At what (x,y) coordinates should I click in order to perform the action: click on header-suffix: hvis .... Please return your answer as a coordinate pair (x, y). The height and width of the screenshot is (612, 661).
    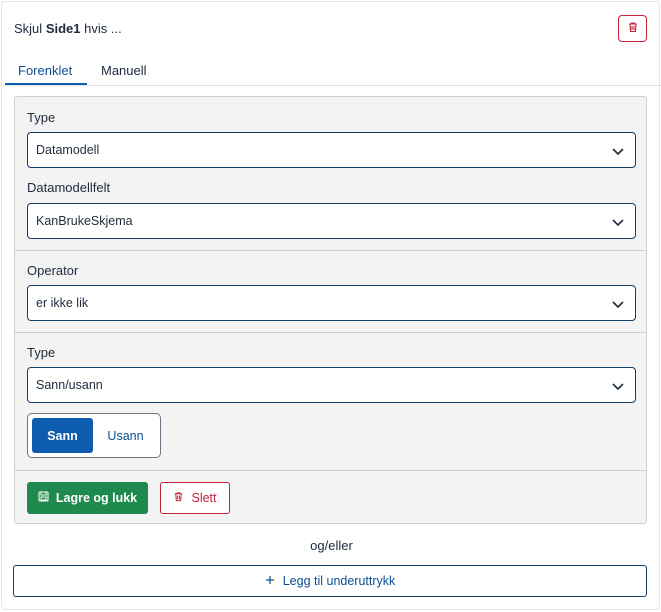
    Looking at the image, I should click on (103, 28).